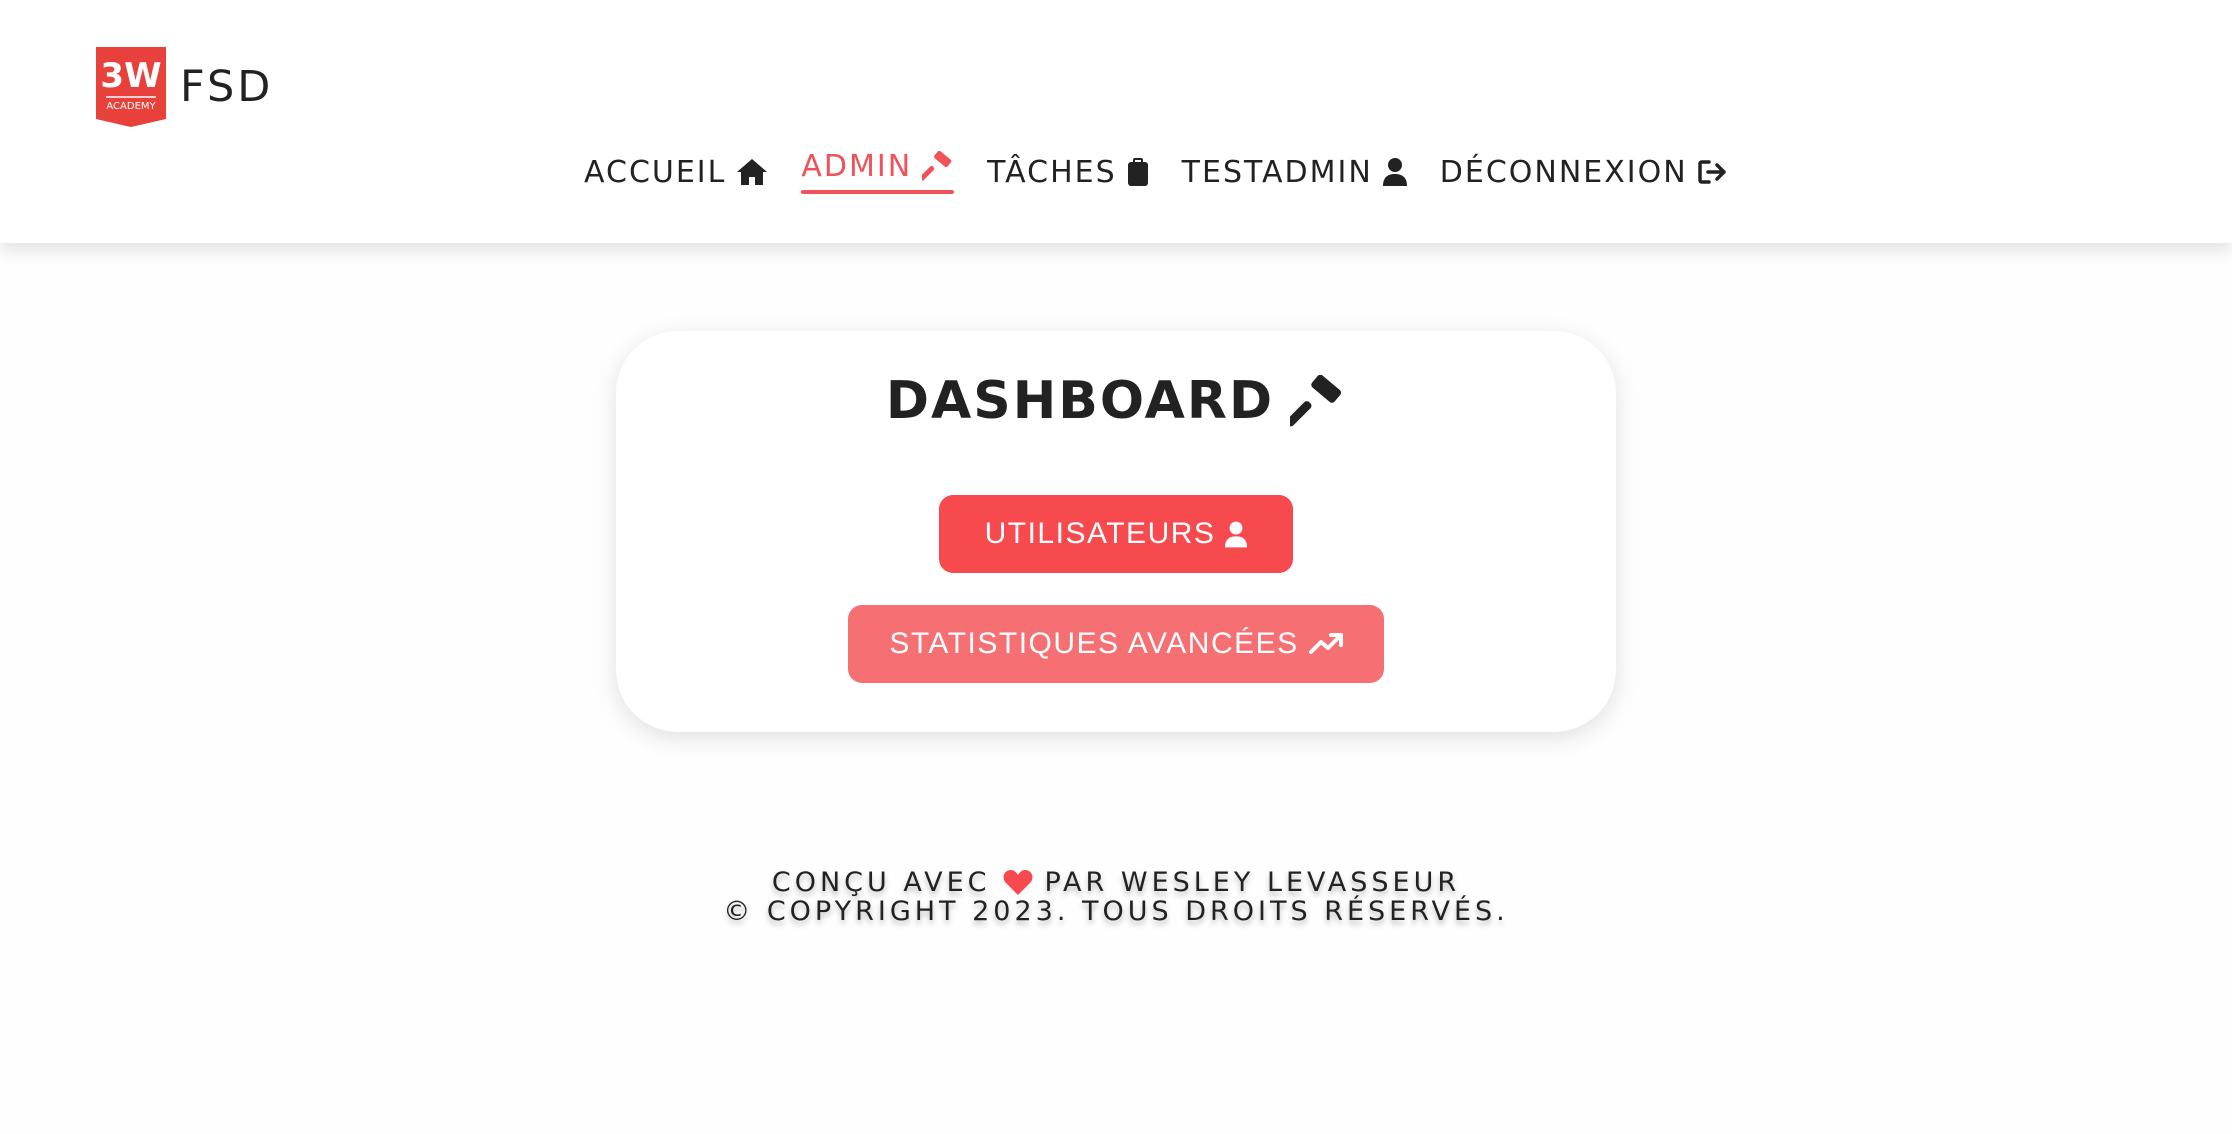 The image size is (2232, 1134). Describe the element at coordinates (857, 166) in the screenshot. I see `nav-item-label: ADMIN` at that location.